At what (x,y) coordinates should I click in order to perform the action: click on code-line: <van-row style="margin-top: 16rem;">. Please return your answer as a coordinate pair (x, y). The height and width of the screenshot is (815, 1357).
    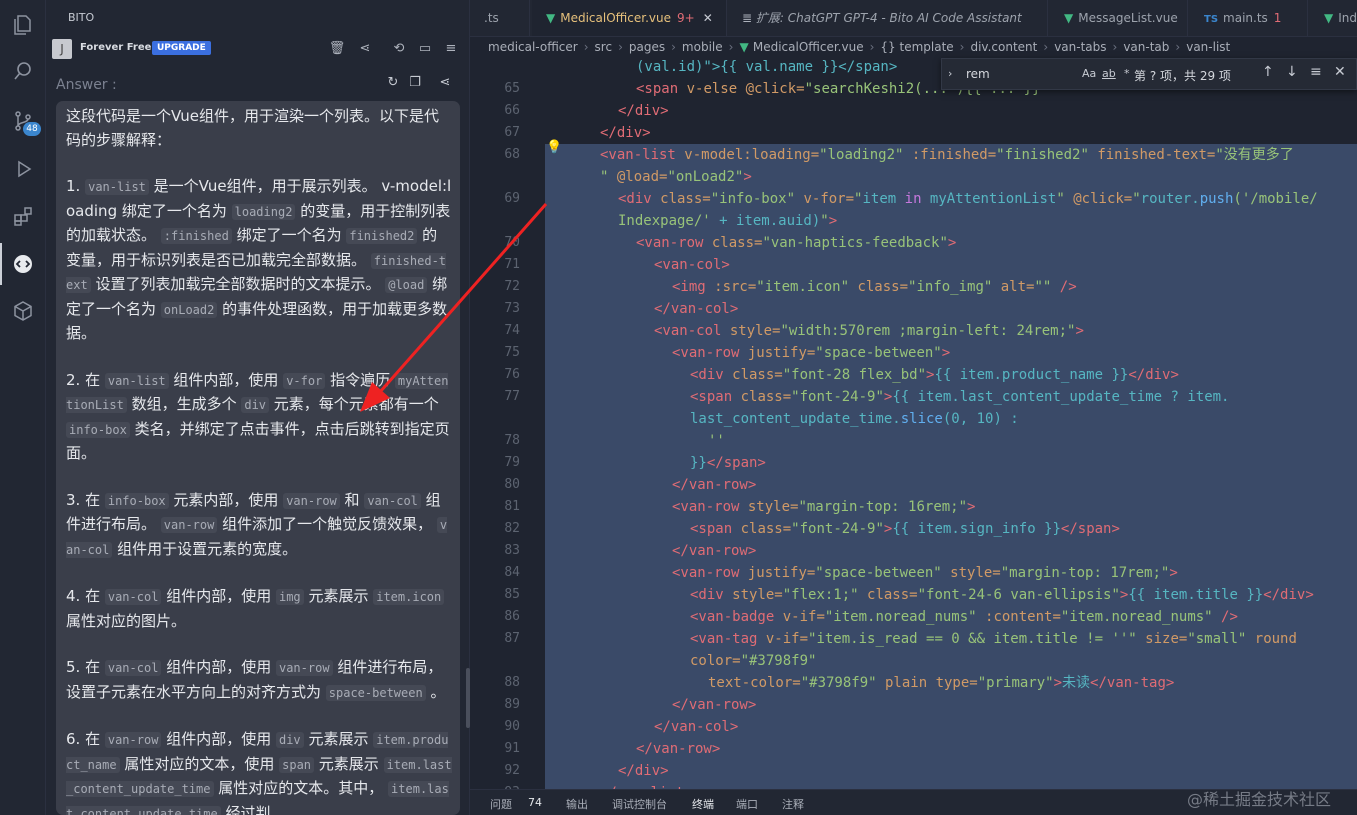
    Looking at the image, I should click on (823, 507).